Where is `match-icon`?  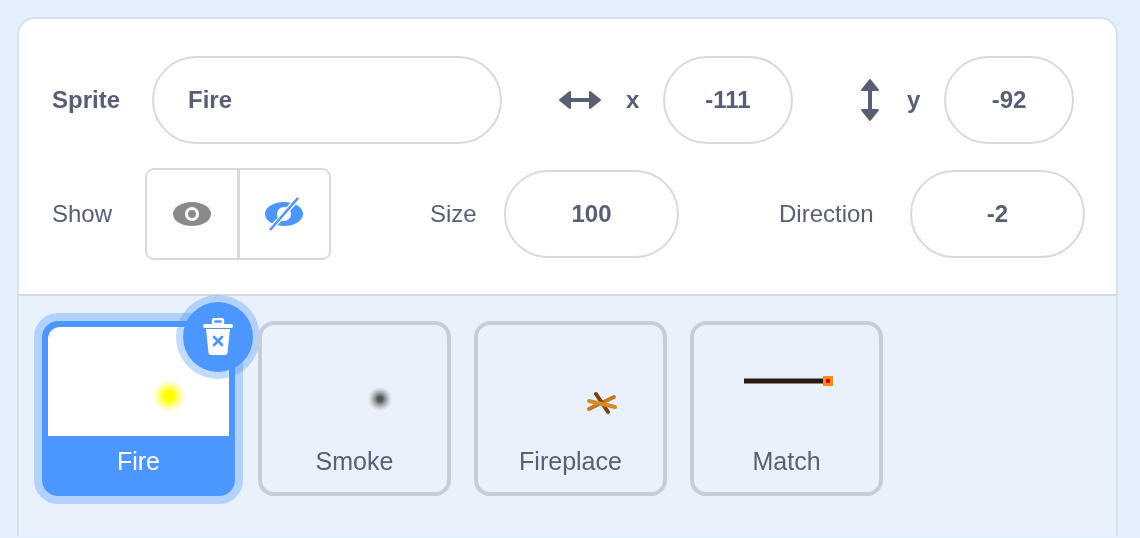
match-icon is located at coordinates (789, 381).